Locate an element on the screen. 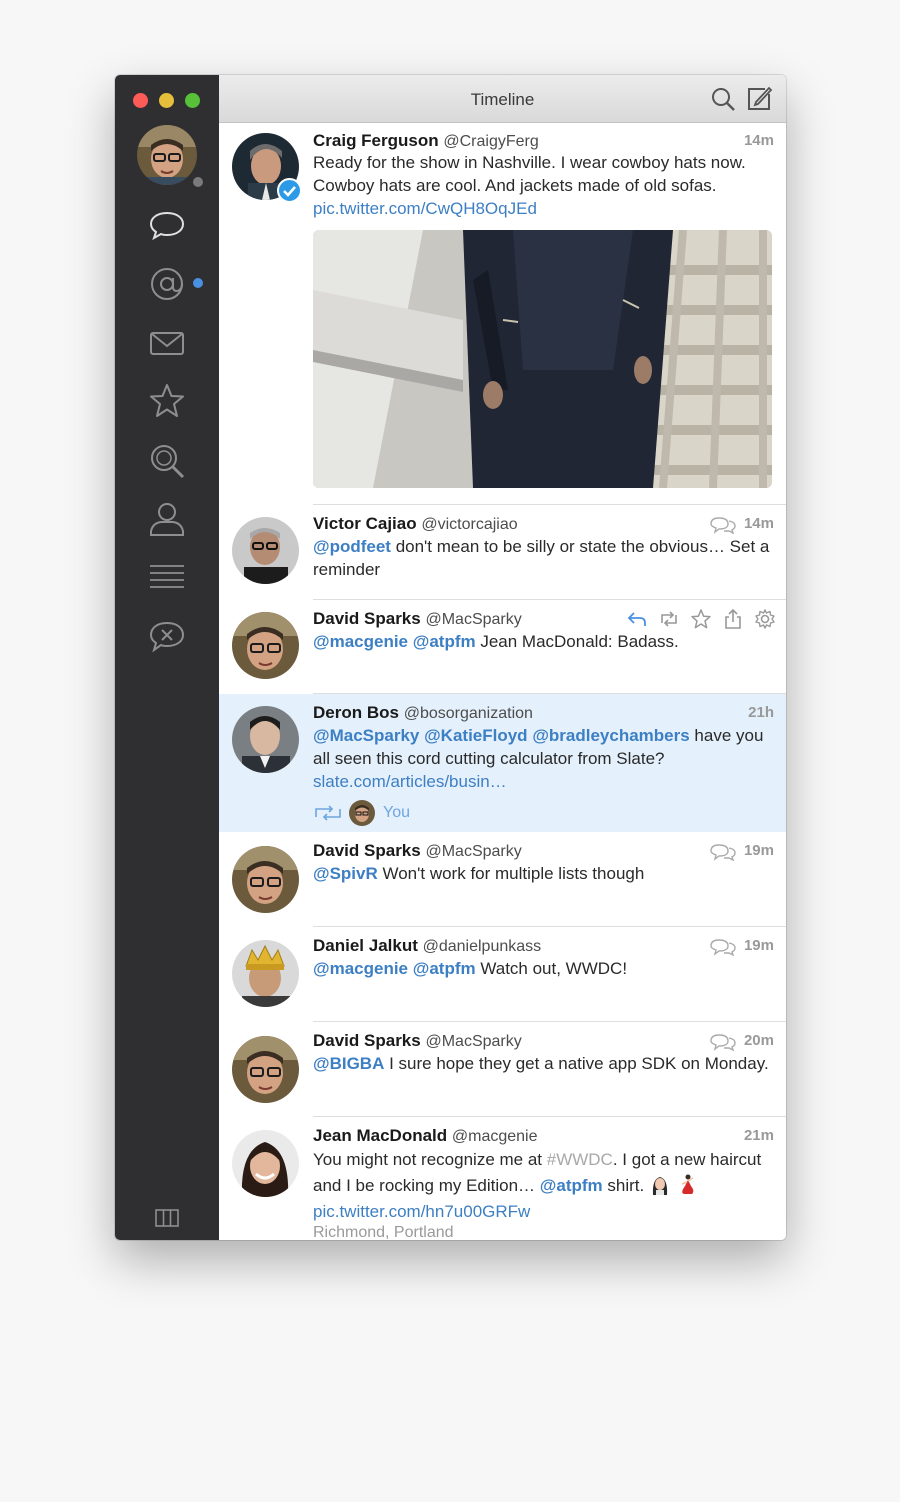  tweet-link: pic.twitter.com/CwQH8OqJEd is located at coordinates (425, 208).